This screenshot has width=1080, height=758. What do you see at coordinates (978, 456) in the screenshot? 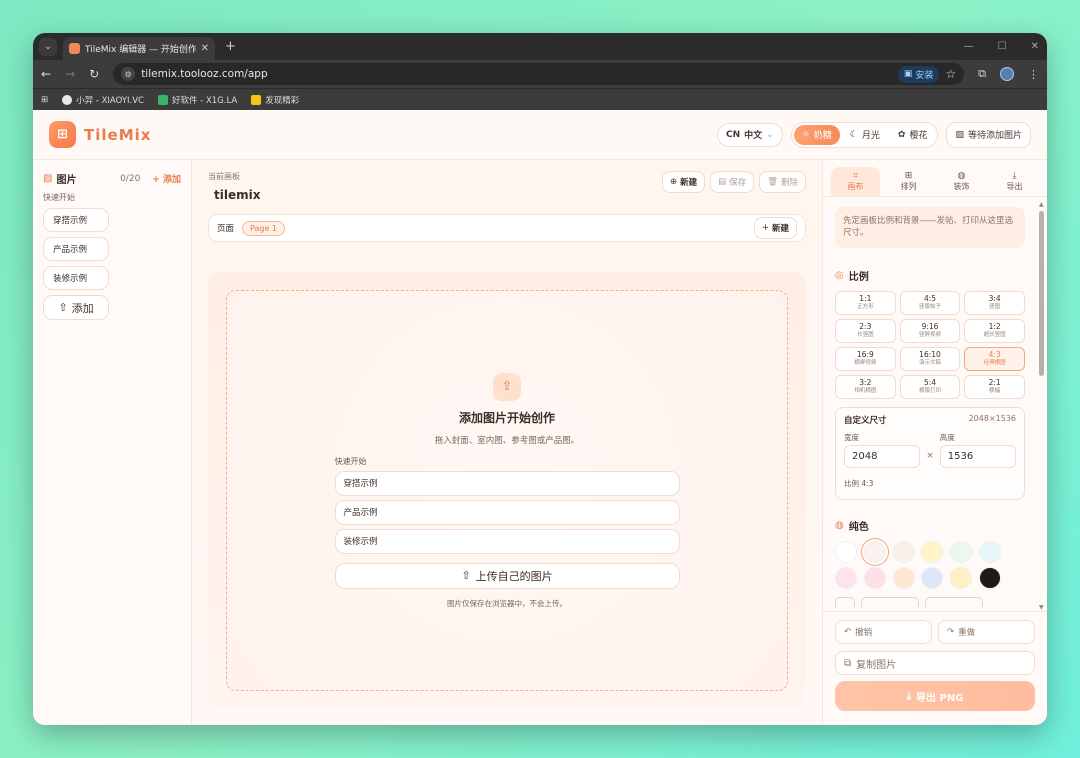
I see `height-input: 1536` at bounding box center [978, 456].